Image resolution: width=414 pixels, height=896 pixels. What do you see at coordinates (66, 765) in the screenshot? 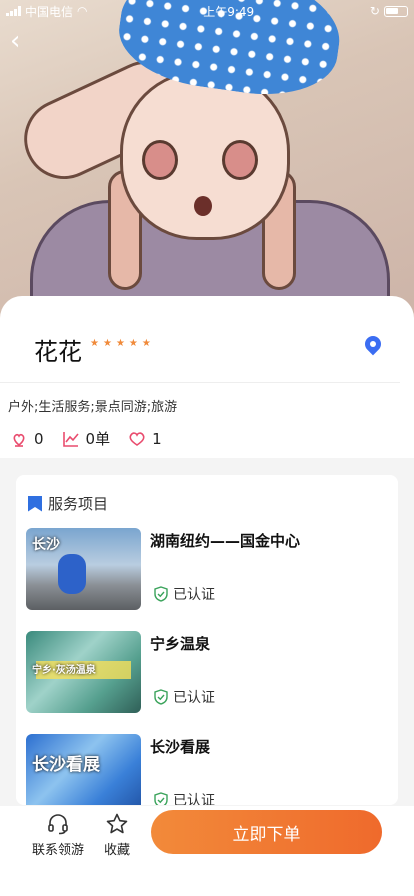
I see `thumbnail-text: 长沙看展` at bounding box center [66, 765].